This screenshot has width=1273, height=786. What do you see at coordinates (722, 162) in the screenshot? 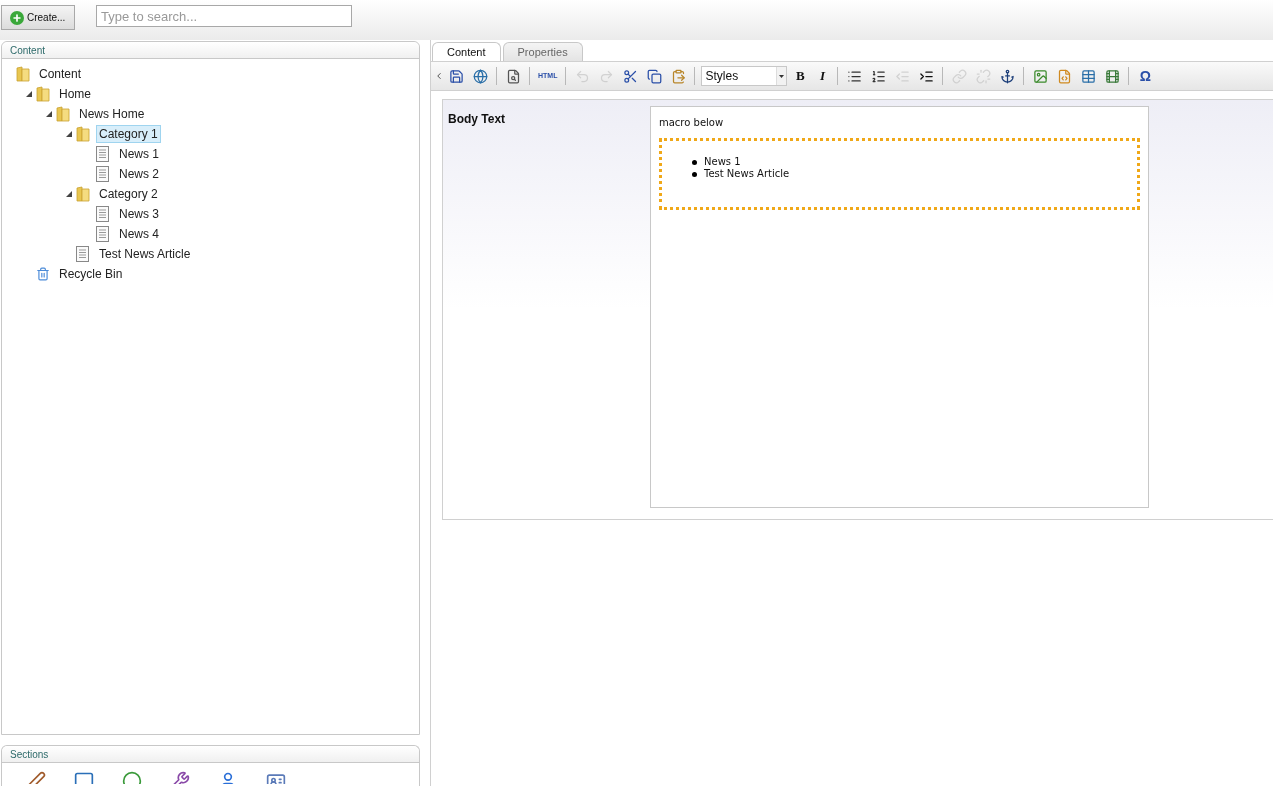
I see `macro-list-item: News 1` at bounding box center [722, 162].